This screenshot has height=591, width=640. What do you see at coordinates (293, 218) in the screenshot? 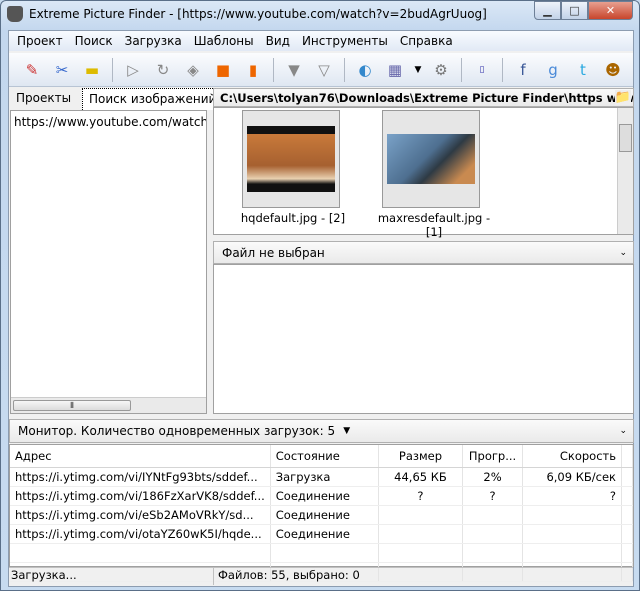
I see `thumbnail-label: hqdefault.jpg - [2]` at bounding box center [293, 218].